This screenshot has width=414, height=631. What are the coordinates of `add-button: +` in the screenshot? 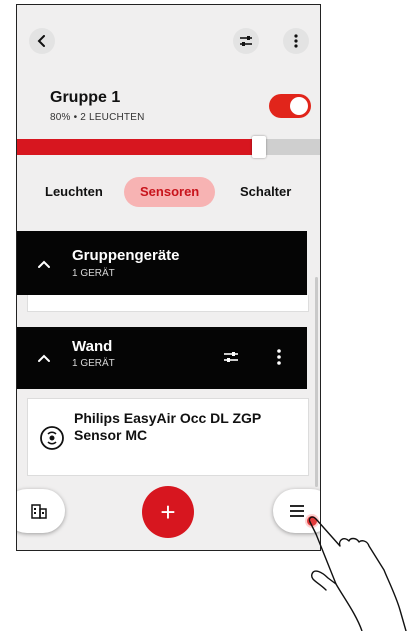 It's located at (168, 512).